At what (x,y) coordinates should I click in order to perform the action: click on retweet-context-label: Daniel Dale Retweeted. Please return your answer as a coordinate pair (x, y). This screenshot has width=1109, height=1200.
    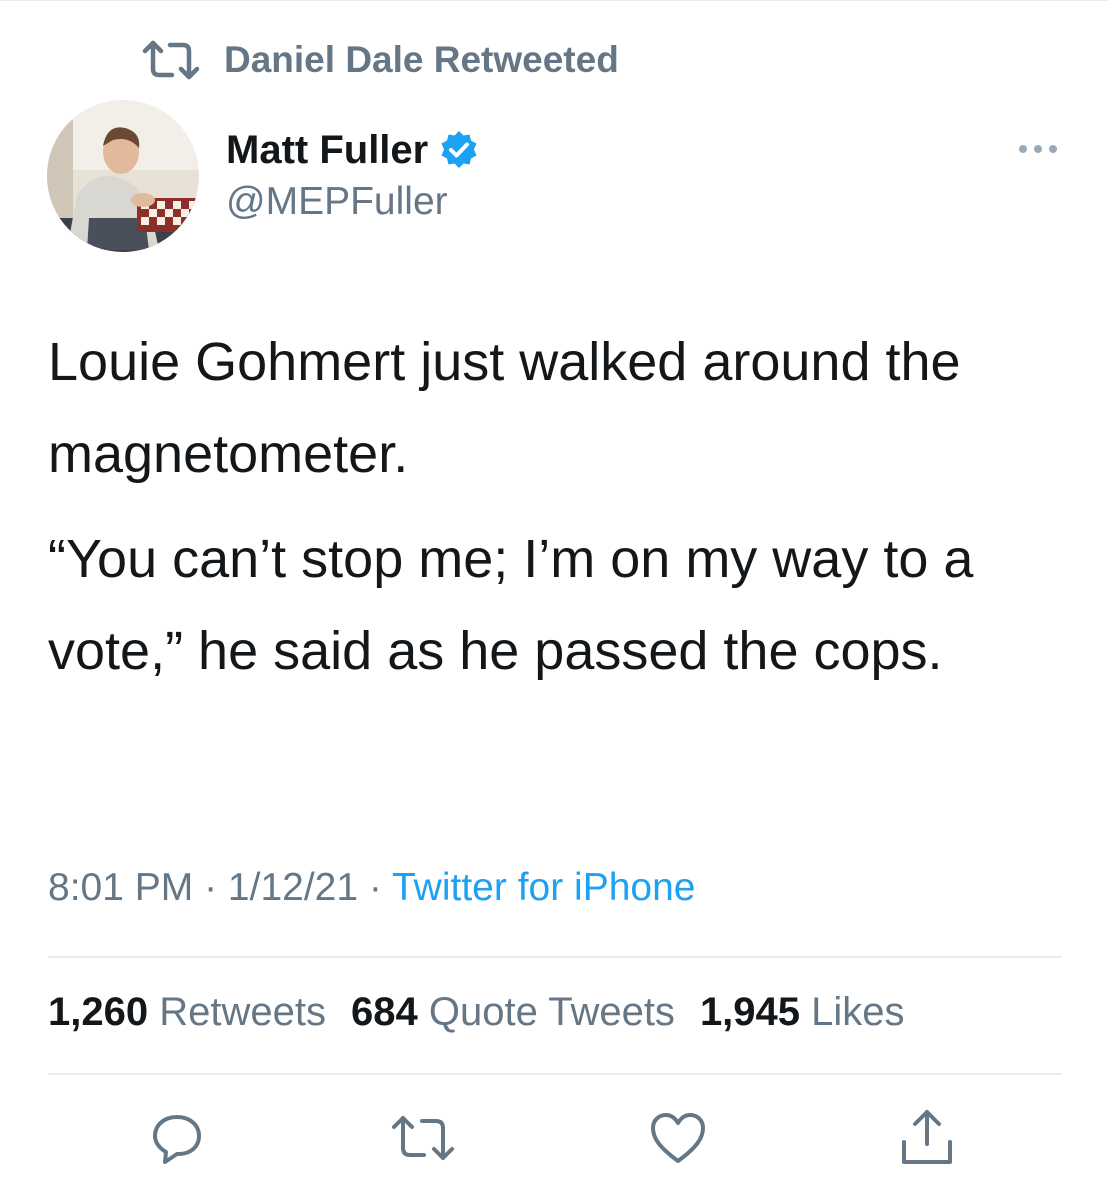
    Looking at the image, I should click on (421, 59).